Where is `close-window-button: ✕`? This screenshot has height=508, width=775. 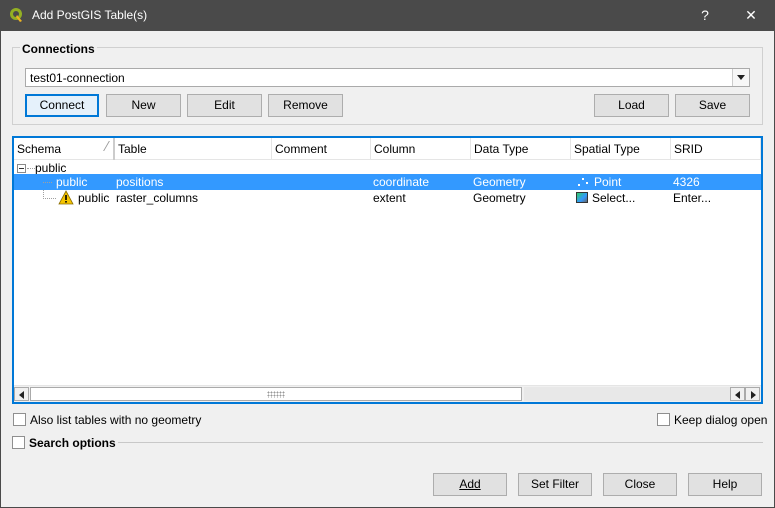
close-window-button: ✕ is located at coordinates (751, 15).